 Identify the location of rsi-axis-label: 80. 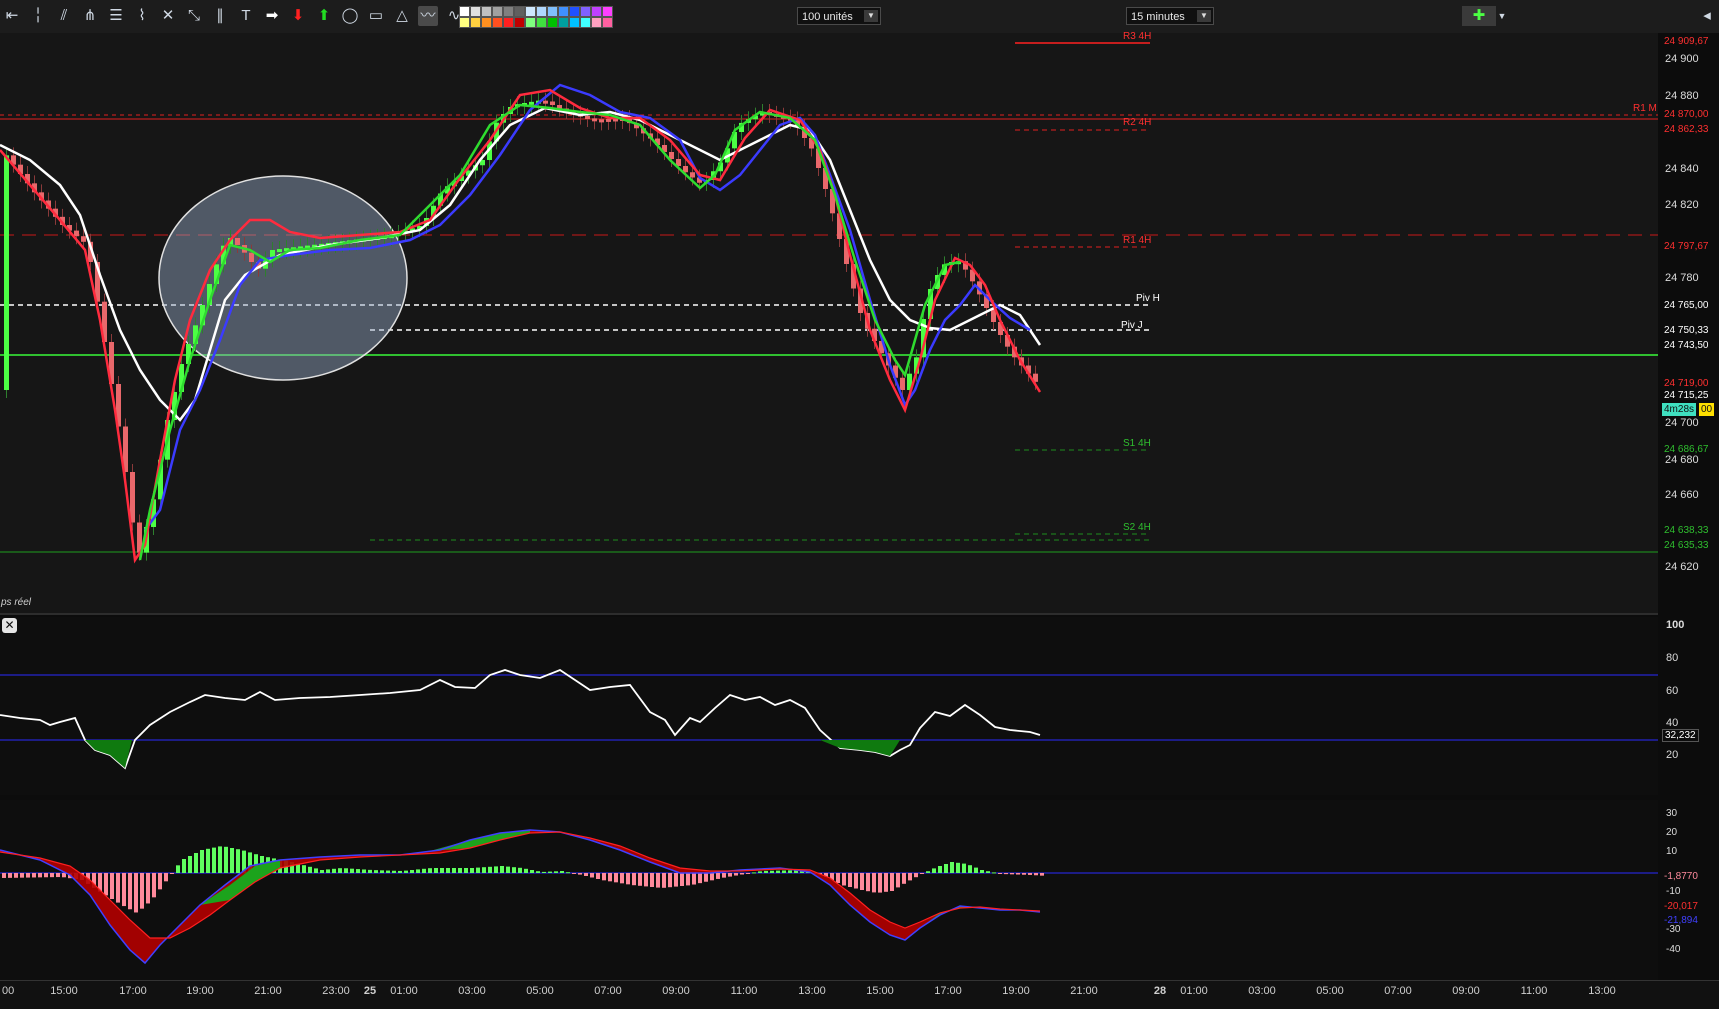
(1672, 658).